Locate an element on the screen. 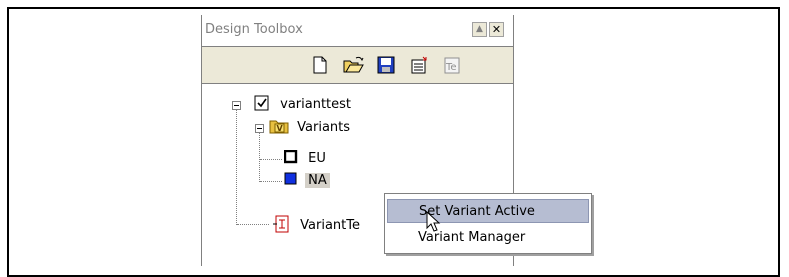  variant-folder-badge: V is located at coordinates (280, 128).